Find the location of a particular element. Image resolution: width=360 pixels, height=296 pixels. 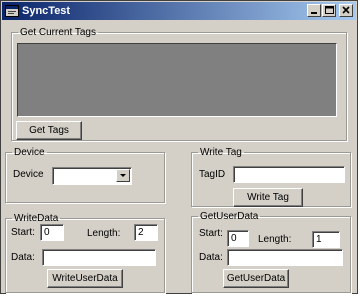

get-current-tags-legend: Get Current Tags is located at coordinates (58, 32).